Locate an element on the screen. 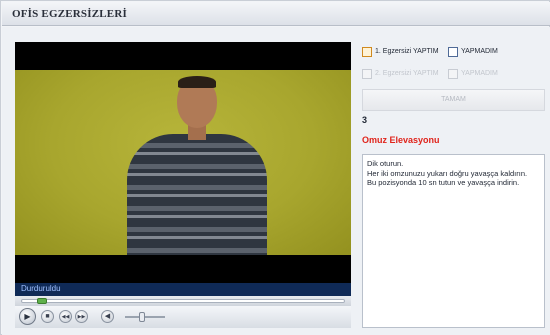 This screenshot has width=550, height=335. next-button: ▶▶ is located at coordinates (81, 316).